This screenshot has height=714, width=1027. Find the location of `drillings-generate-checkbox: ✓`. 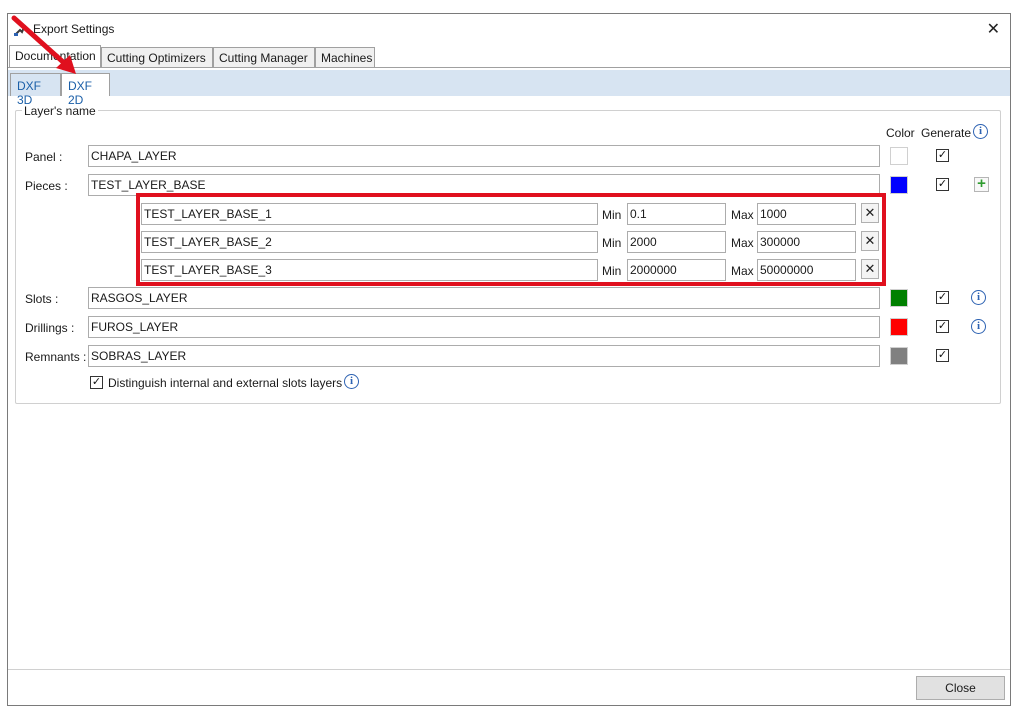

drillings-generate-checkbox: ✓ is located at coordinates (942, 326).